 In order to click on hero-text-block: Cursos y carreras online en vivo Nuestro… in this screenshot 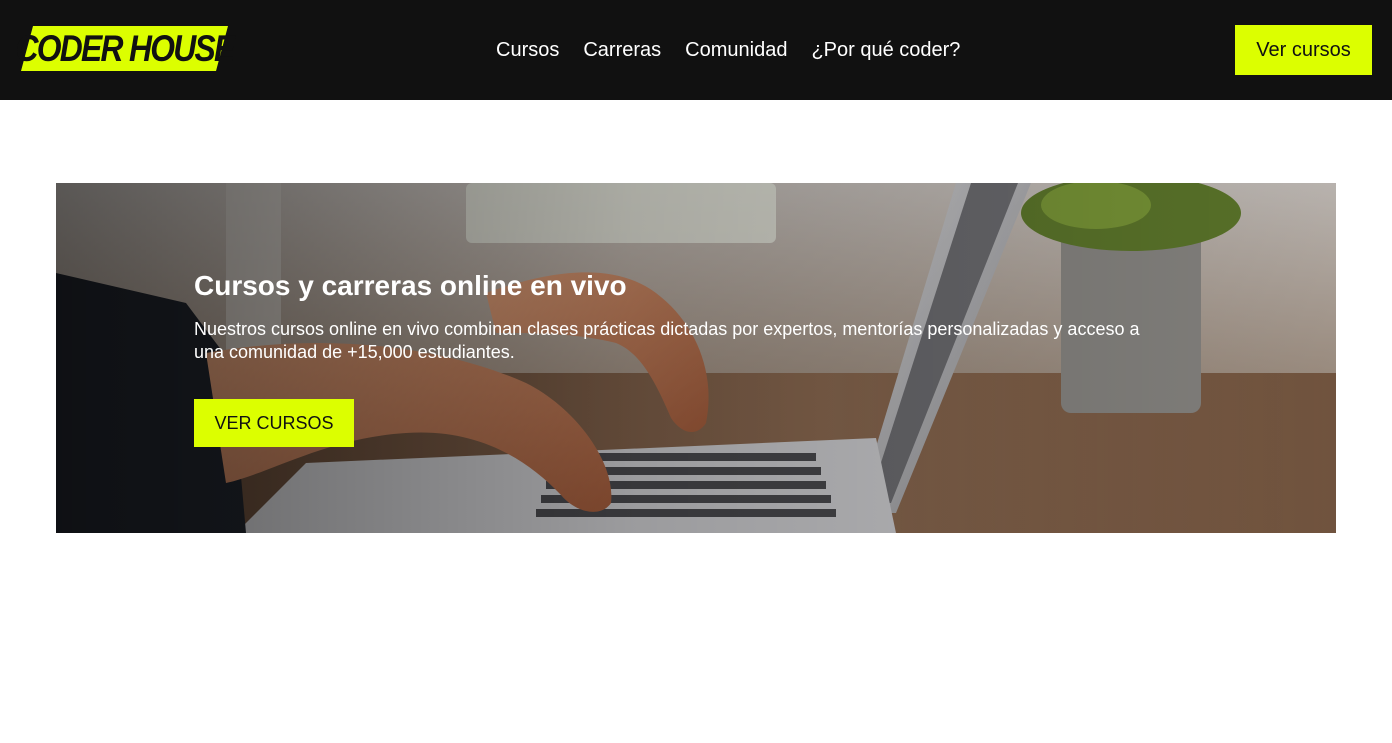, I will do `click(684, 316)`.